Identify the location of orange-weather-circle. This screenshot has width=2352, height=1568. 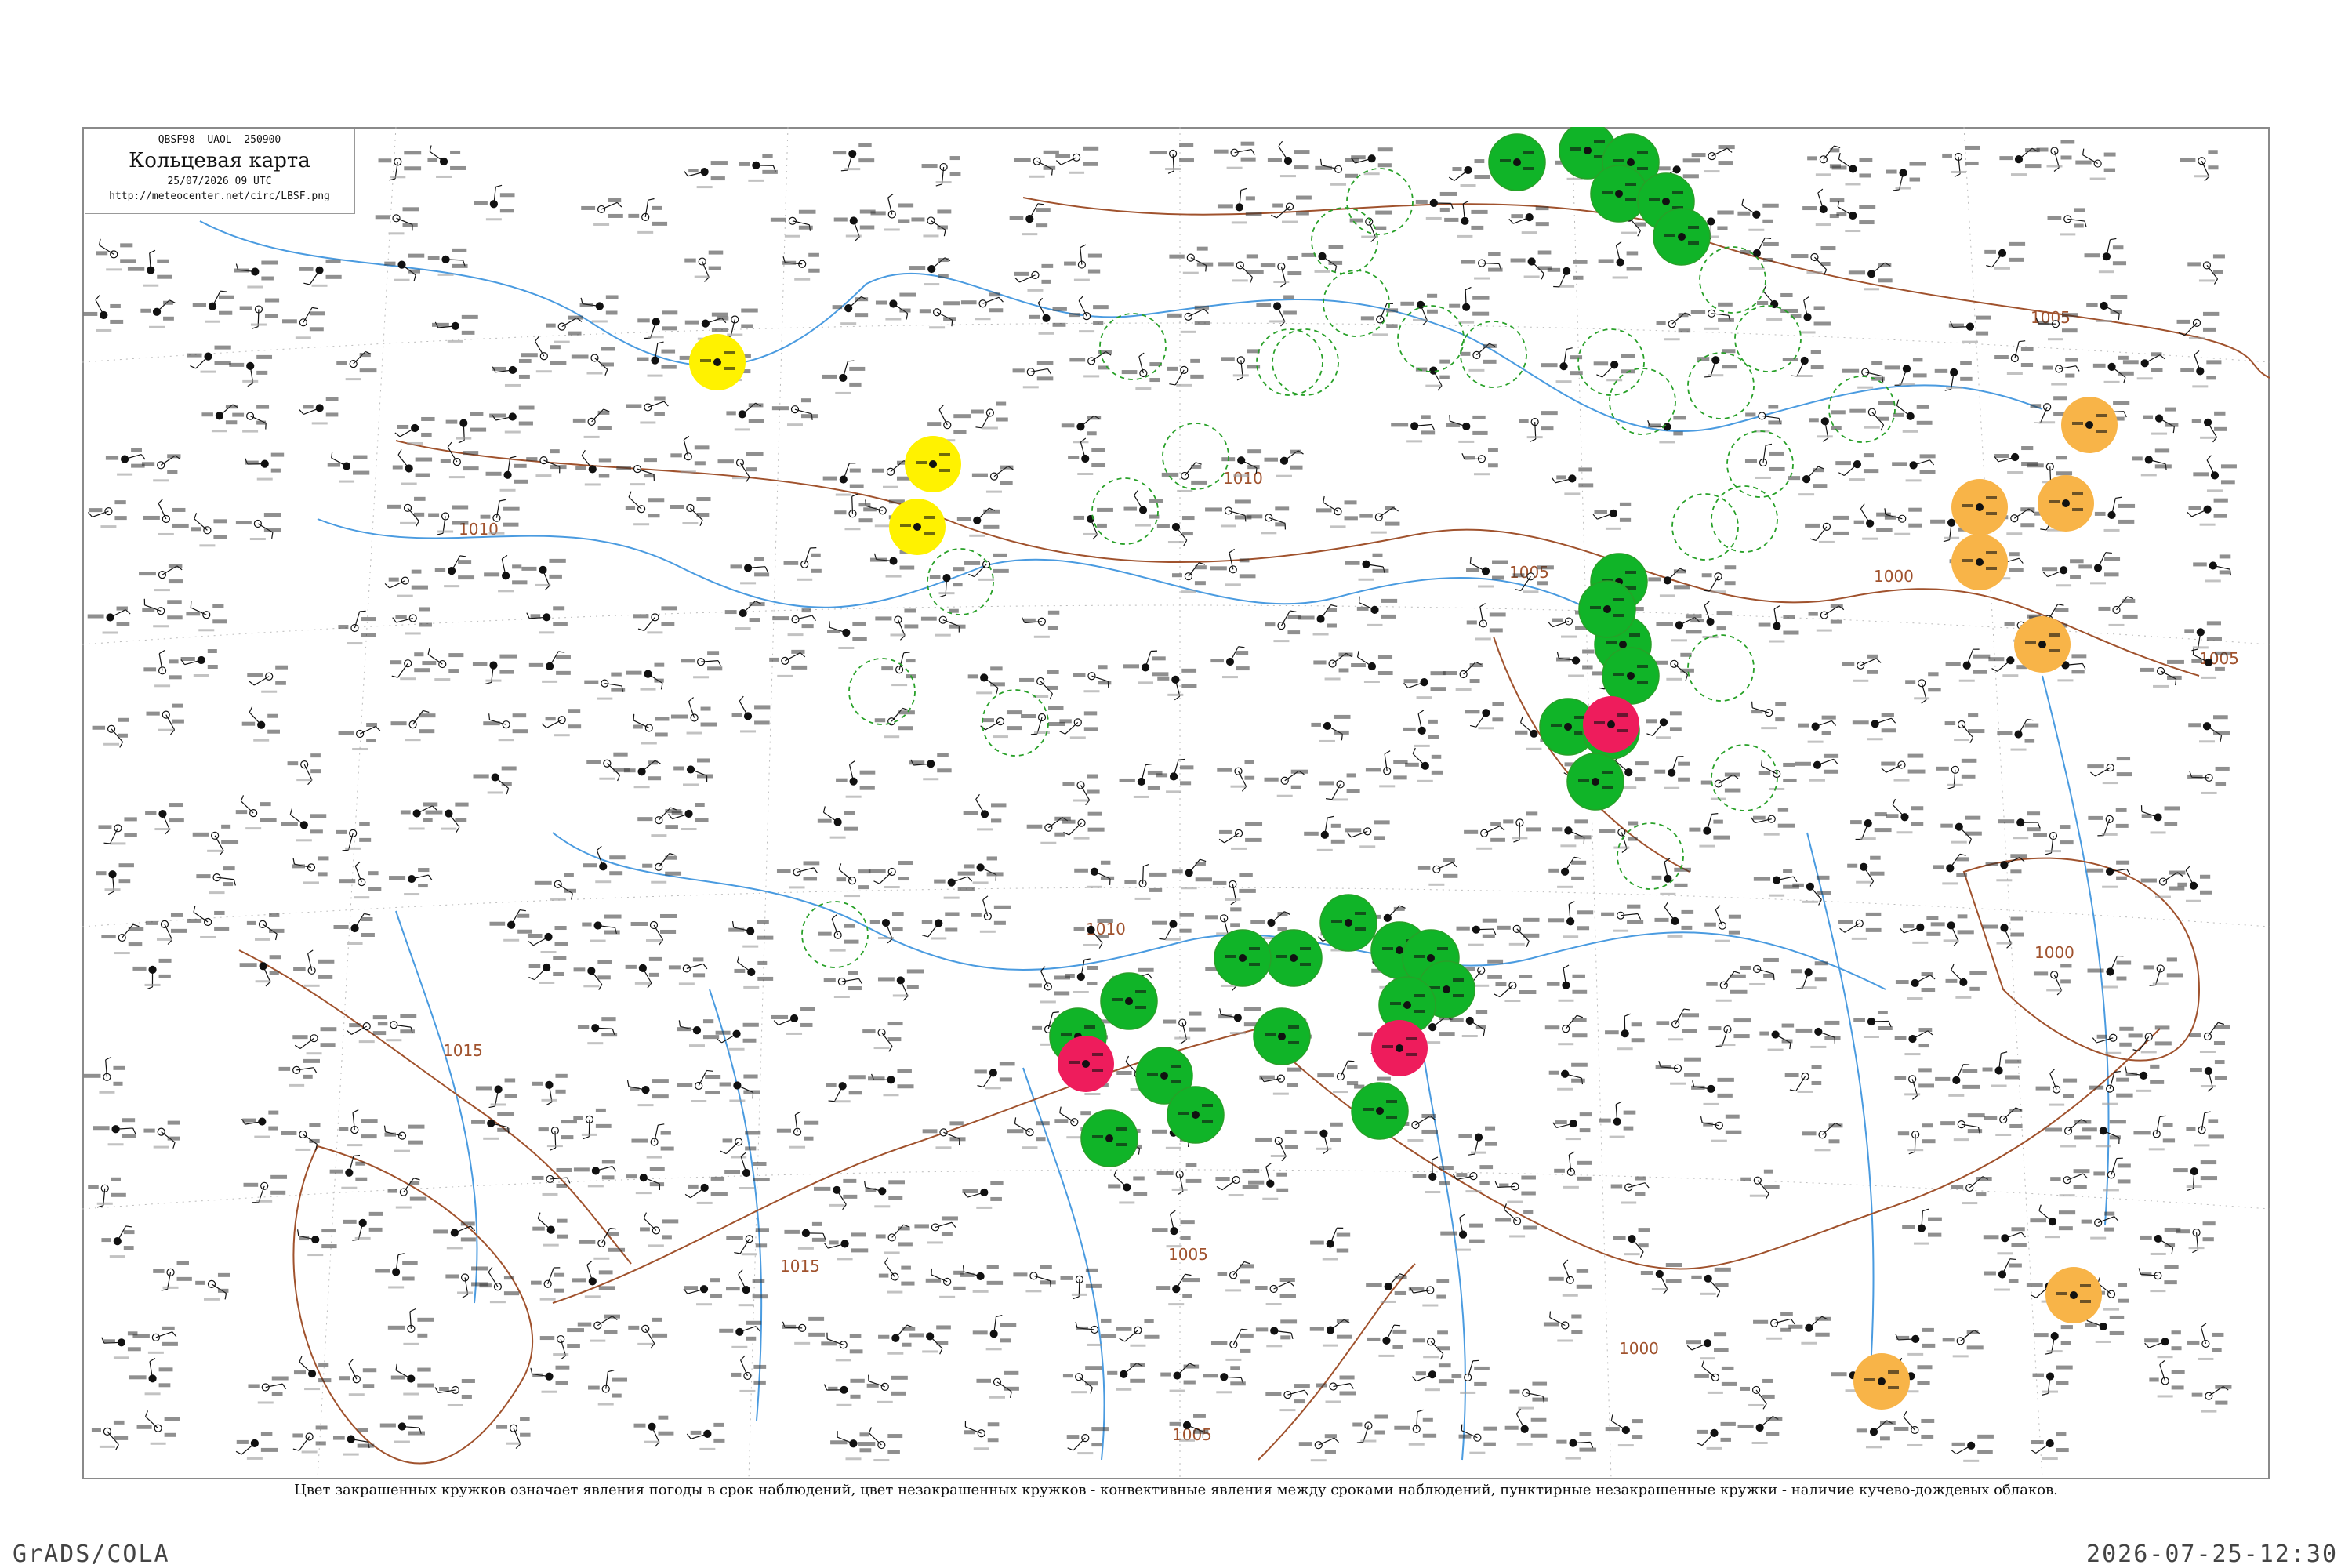
(2073, 1295).